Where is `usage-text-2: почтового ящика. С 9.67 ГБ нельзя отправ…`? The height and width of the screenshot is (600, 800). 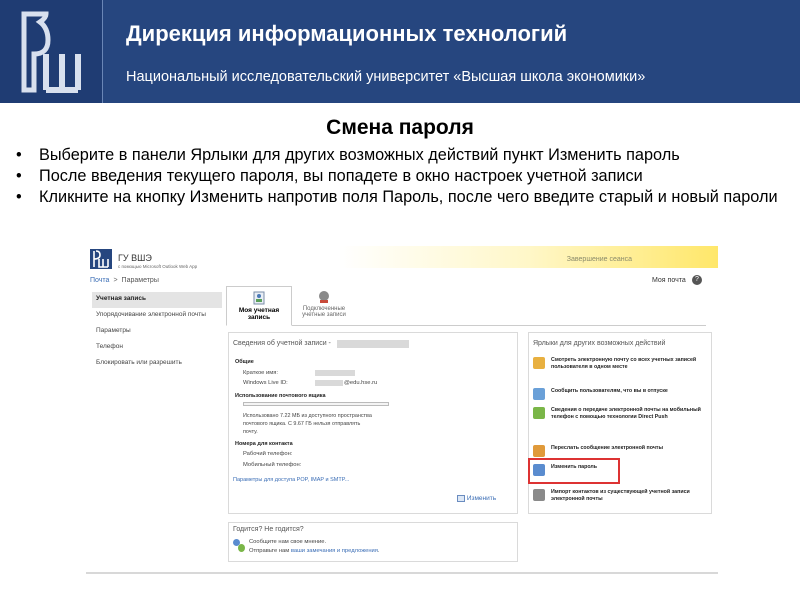
usage-text-2: почтового ящика. С 9.67 ГБ нельзя отправ… is located at coordinates (302, 424).